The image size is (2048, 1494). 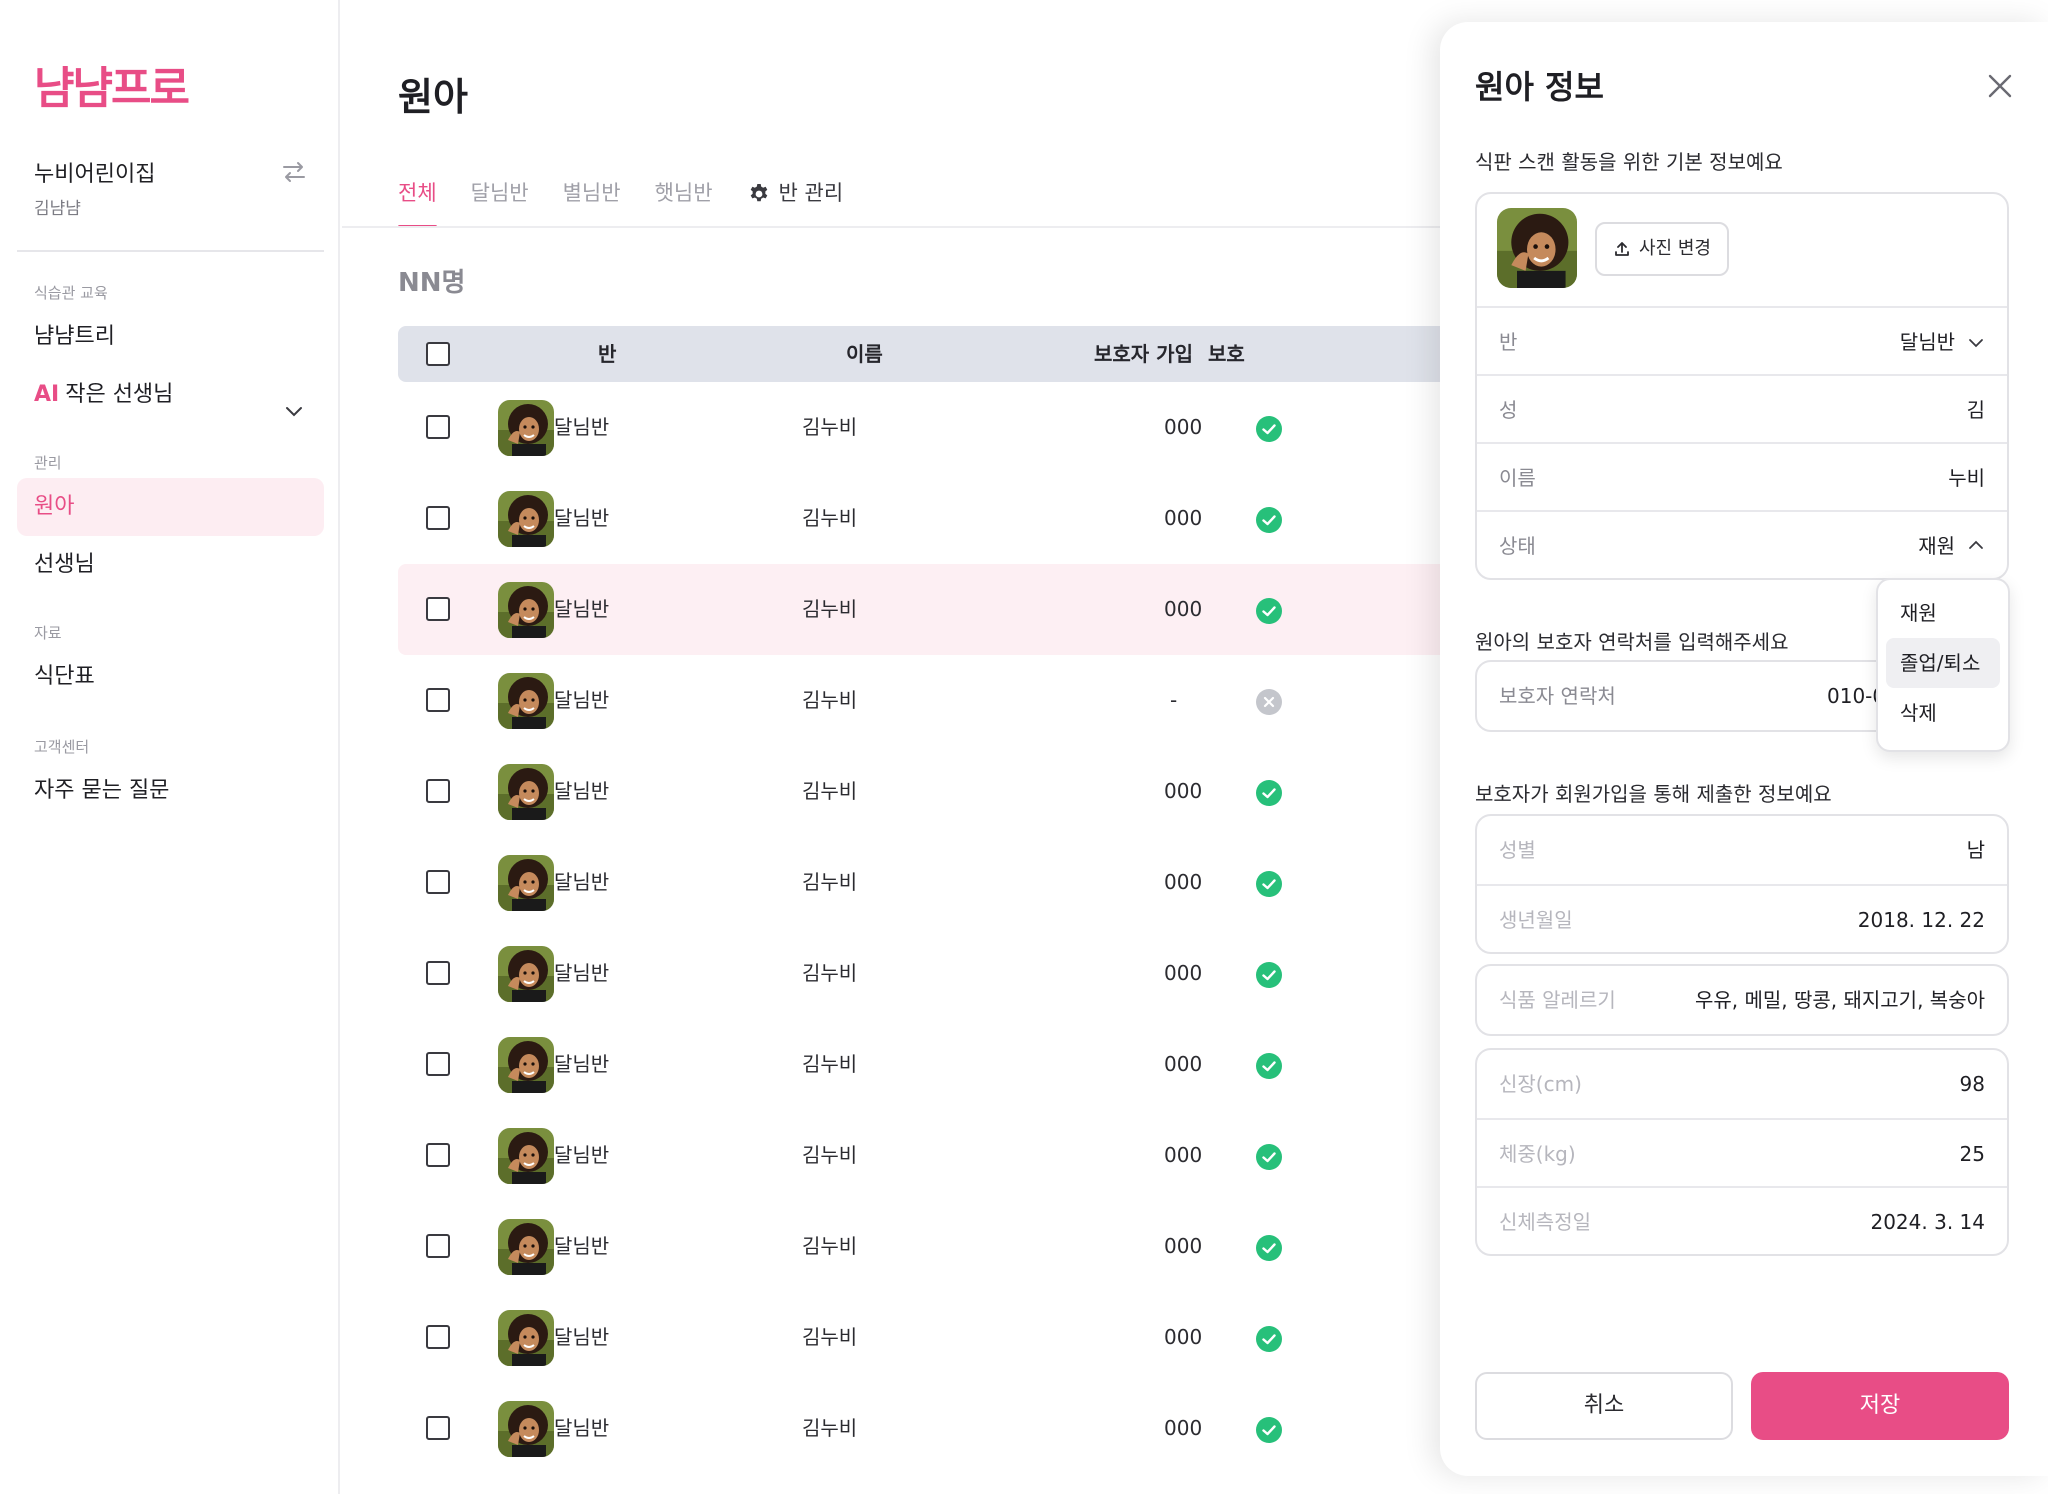 I want to click on class-select-value: 달님반, so click(x=1927, y=342).